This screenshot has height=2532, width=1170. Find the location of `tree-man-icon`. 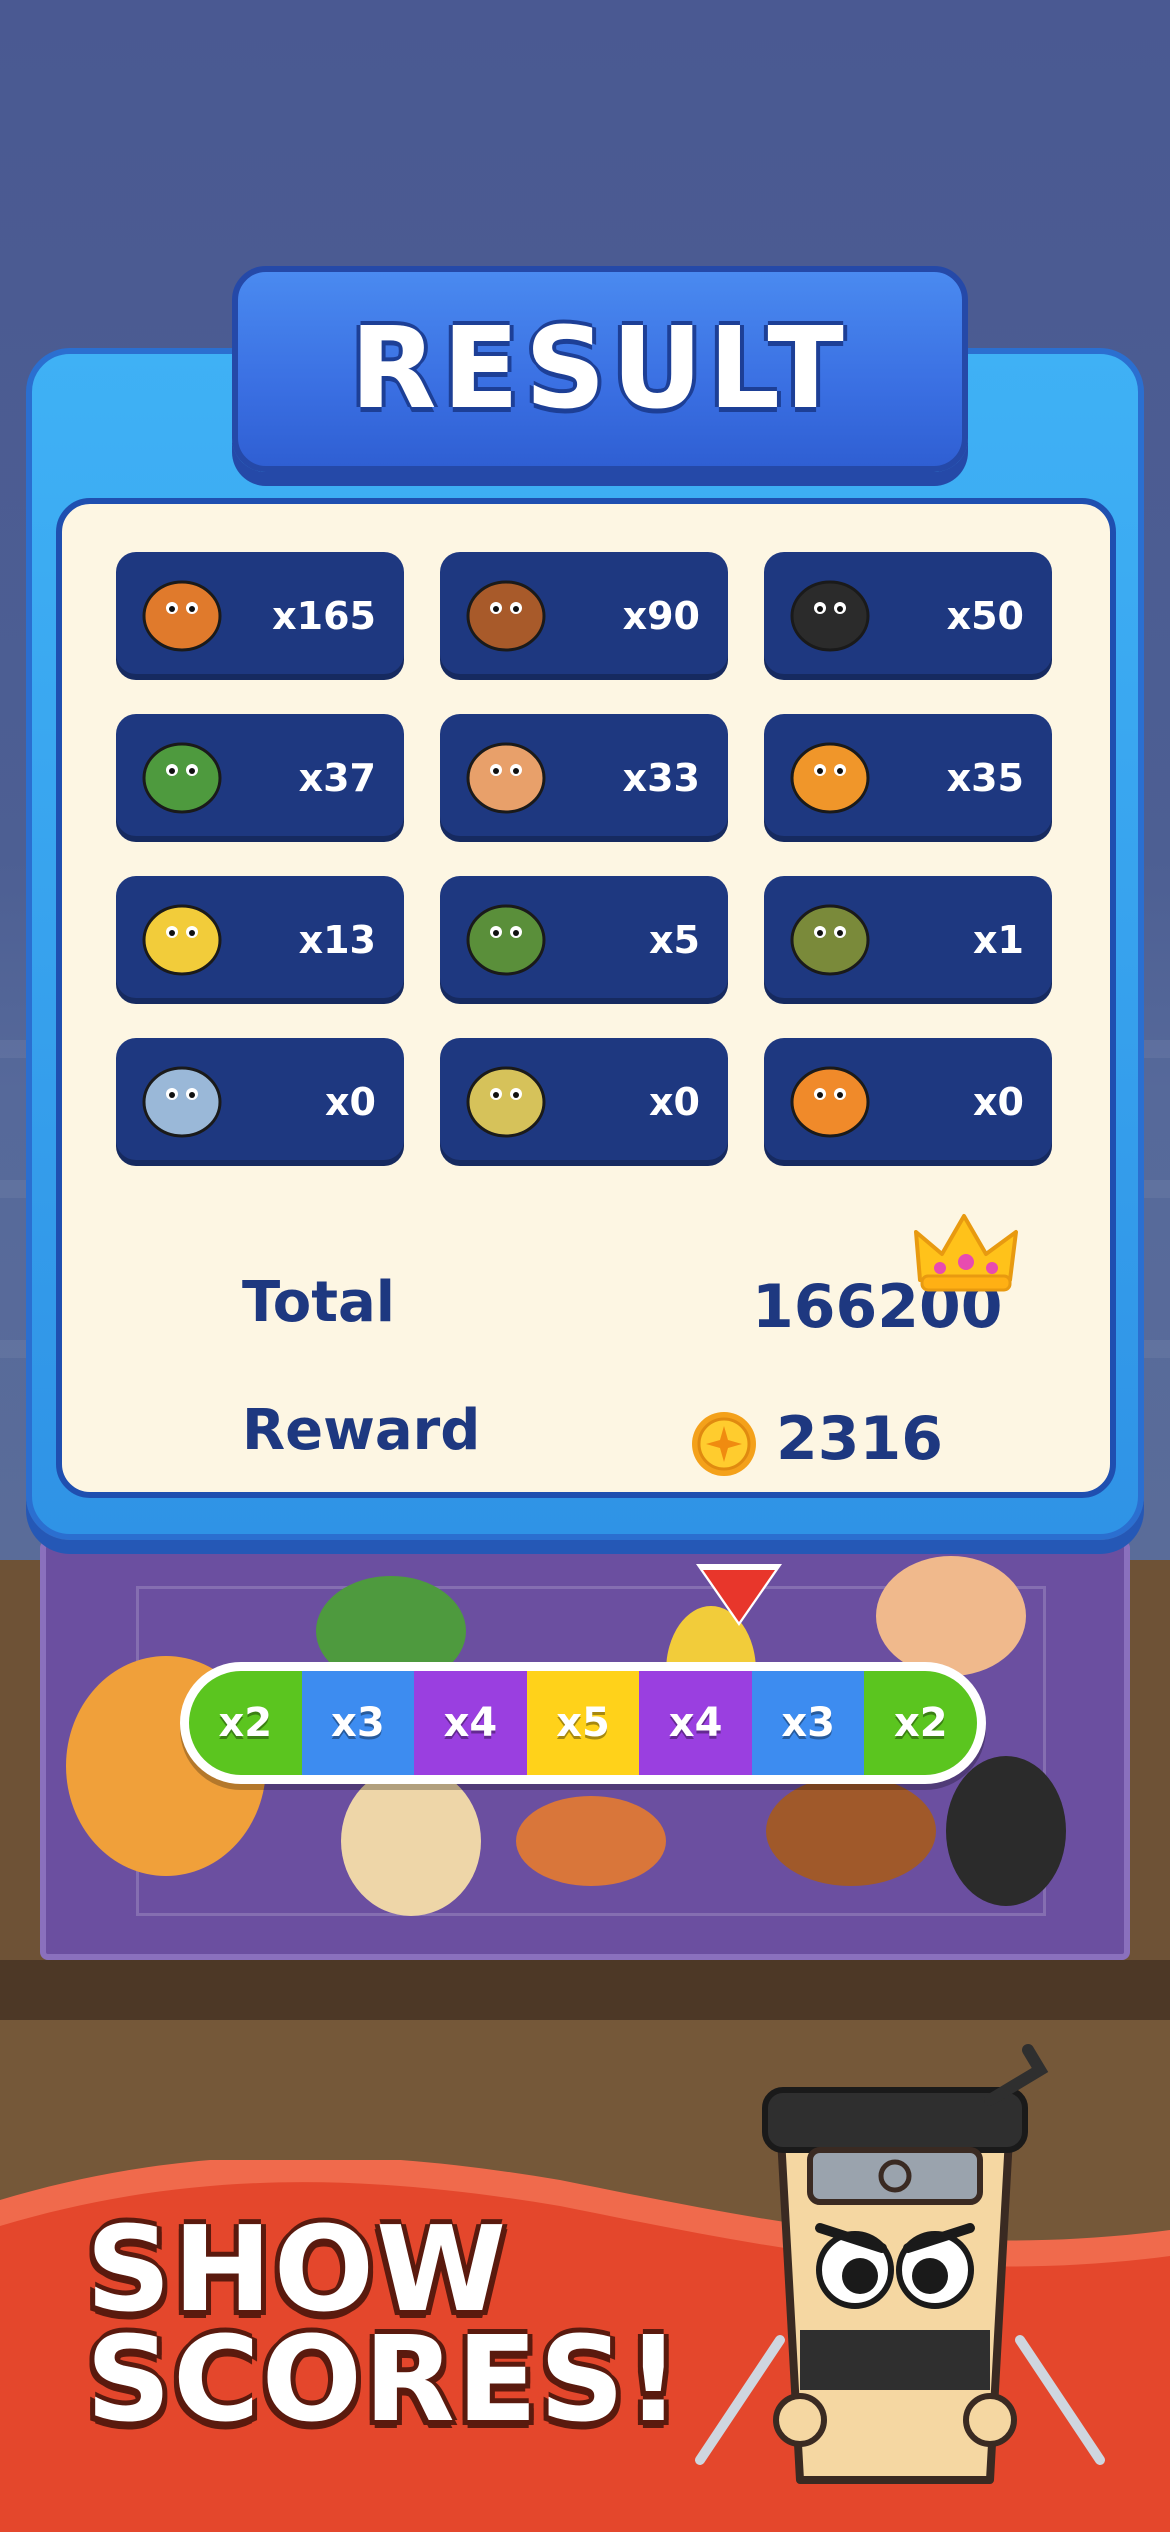

tree-man-icon is located at coordinates (830, 940).